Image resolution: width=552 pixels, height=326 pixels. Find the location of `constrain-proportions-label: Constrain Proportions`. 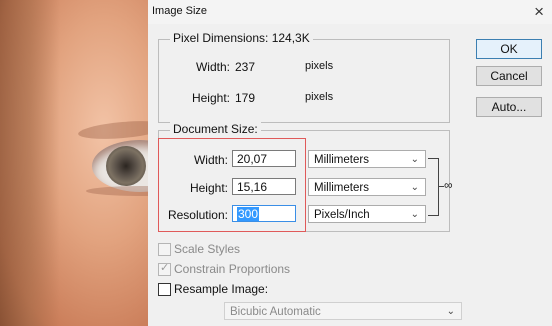

constrain-proportions-label: Constrain Proportions is located at coordinates (232, 269).